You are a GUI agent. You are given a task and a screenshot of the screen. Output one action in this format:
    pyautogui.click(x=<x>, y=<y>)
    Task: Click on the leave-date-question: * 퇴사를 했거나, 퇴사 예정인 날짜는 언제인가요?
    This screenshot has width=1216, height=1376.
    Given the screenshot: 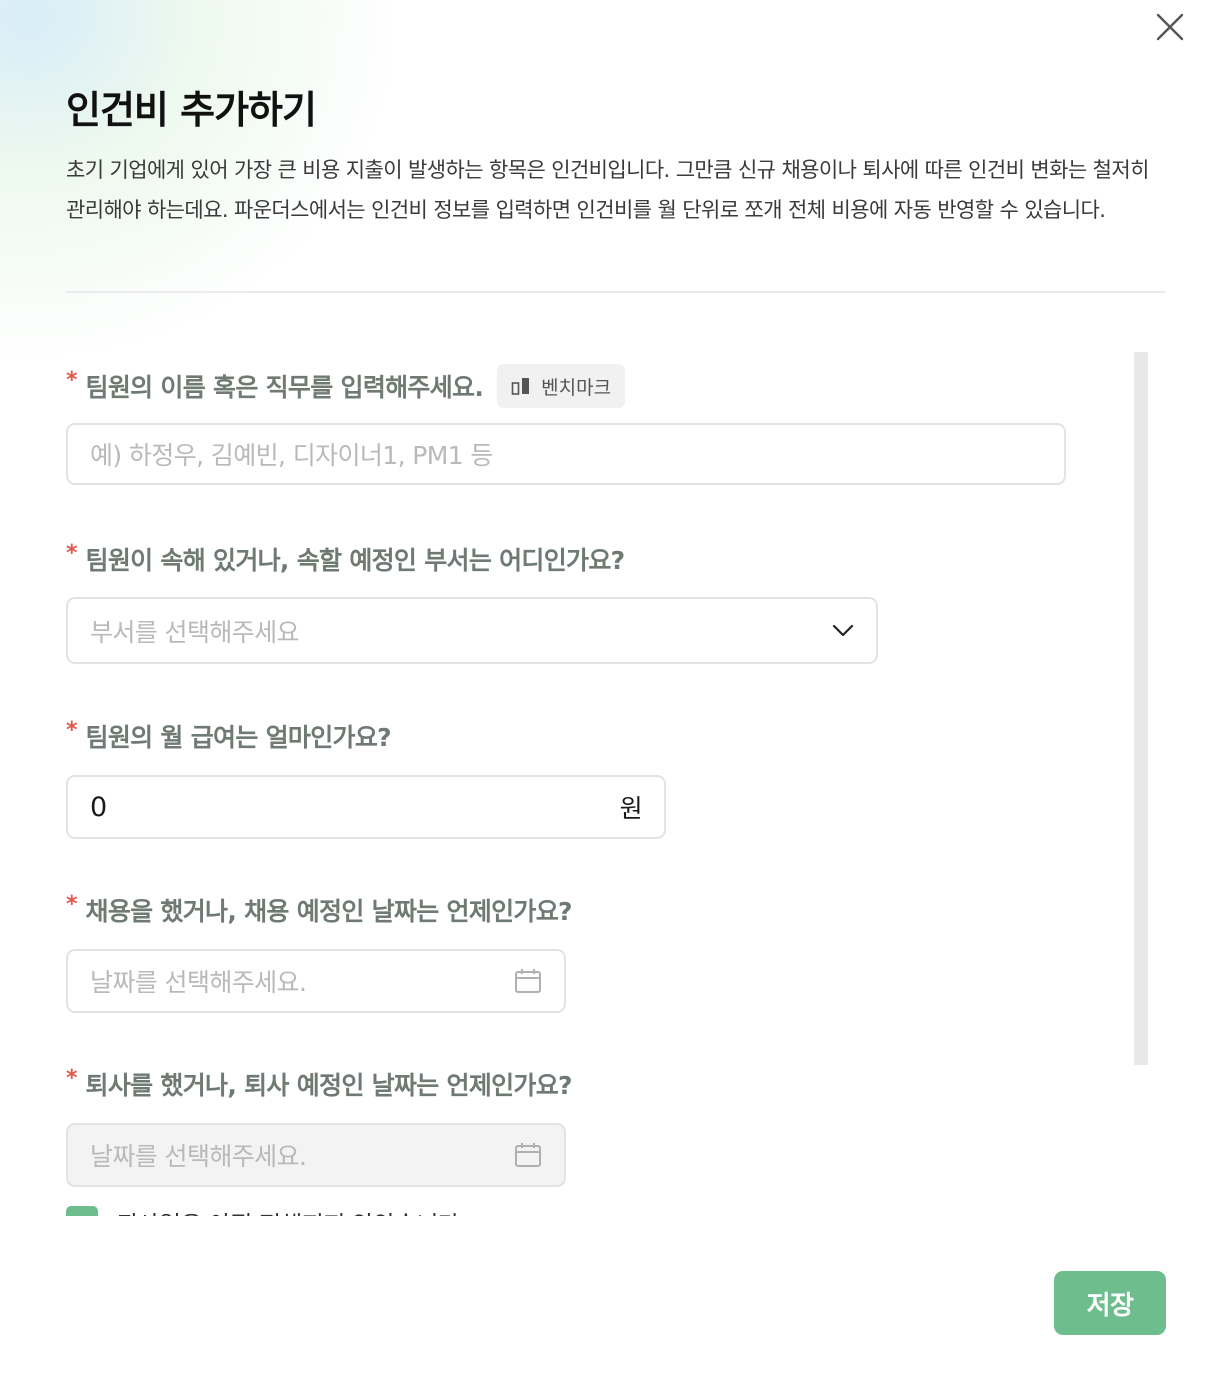 What is the action you would take?
    pyautogui.click(x=319, y=1084)
    